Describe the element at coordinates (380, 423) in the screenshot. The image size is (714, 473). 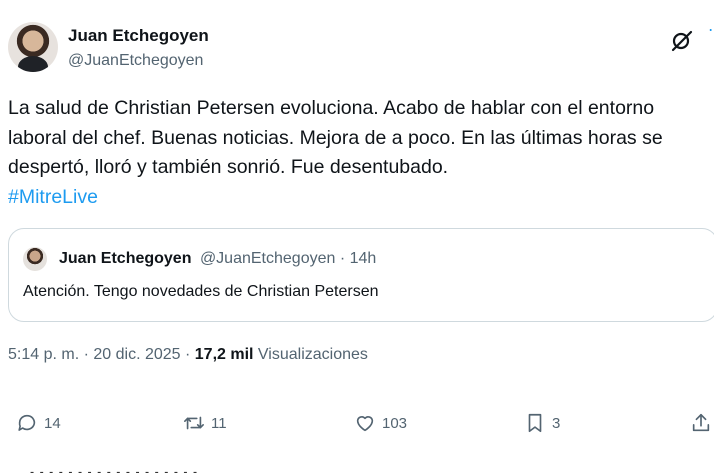
I see `like-button: 103` at that location.